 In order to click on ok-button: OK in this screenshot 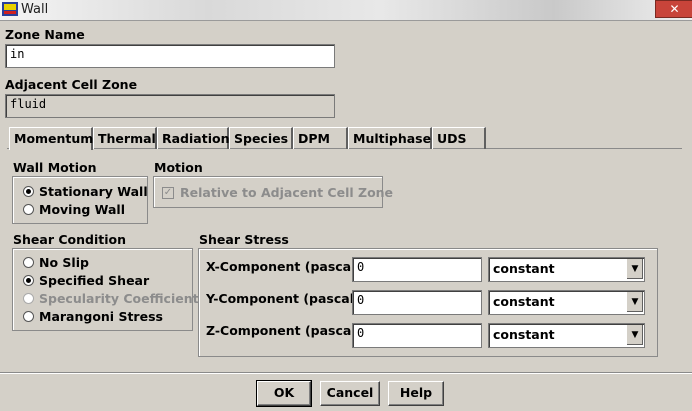, I will do `click(284, 393)`.